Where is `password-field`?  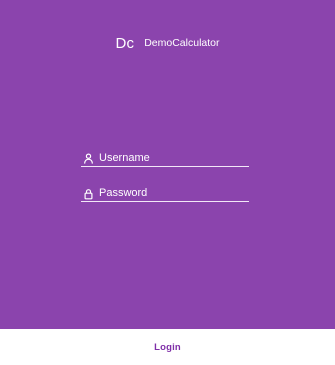 password-field is located at coordinates (165, 193).